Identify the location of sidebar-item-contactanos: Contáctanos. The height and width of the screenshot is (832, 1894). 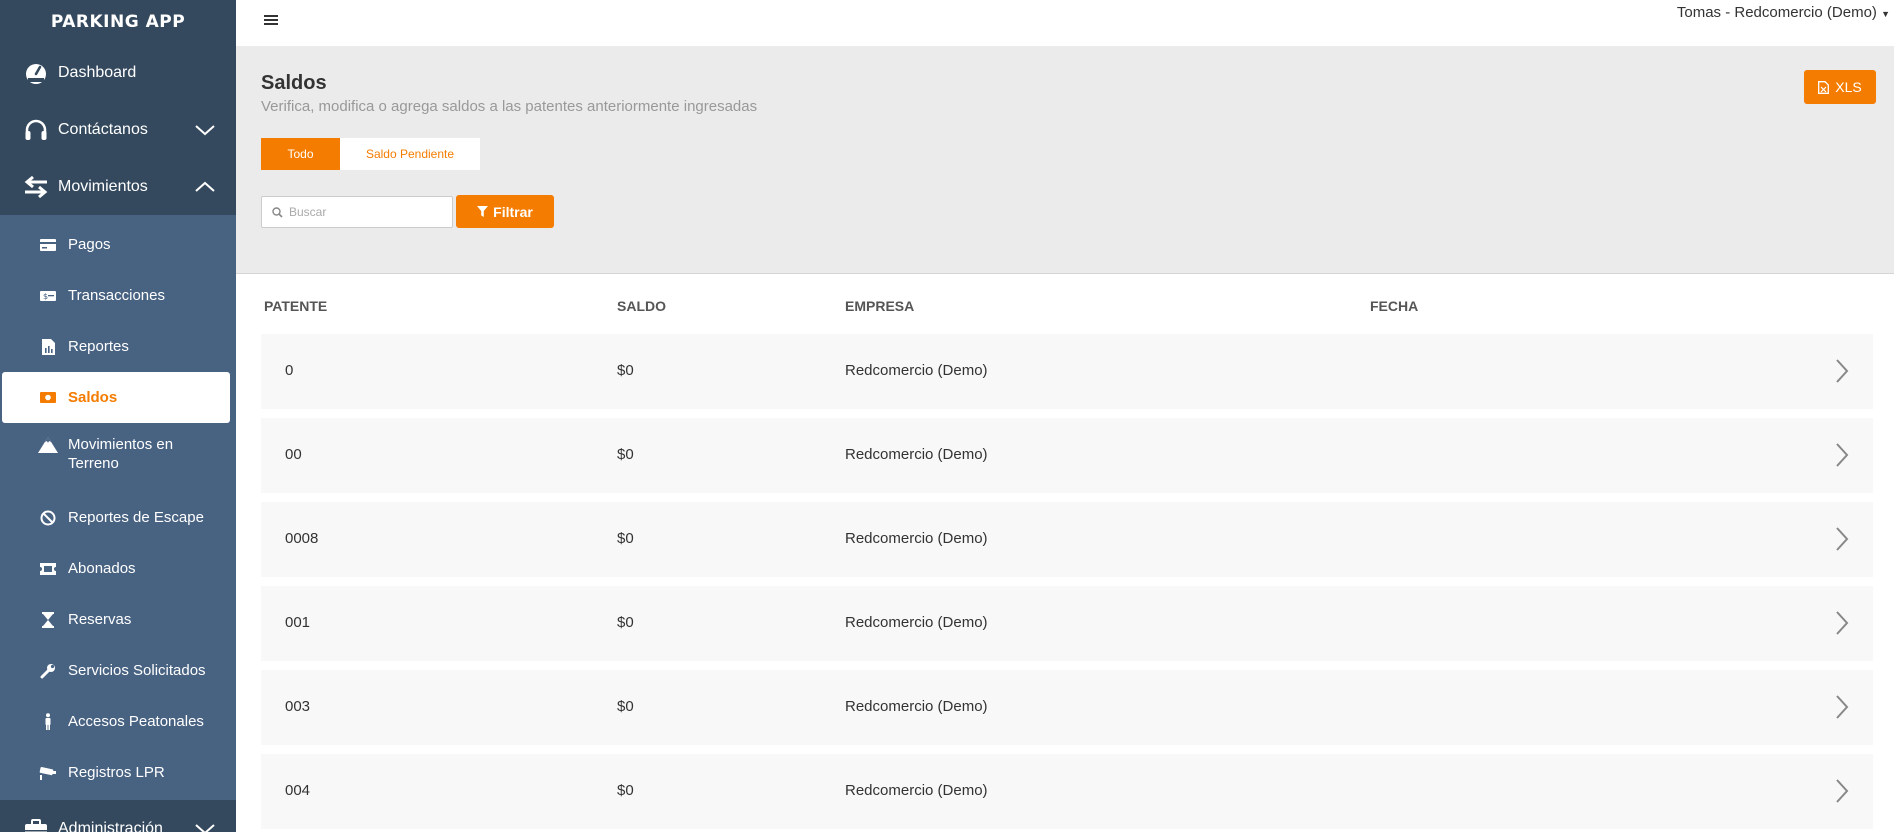
(118, 129).